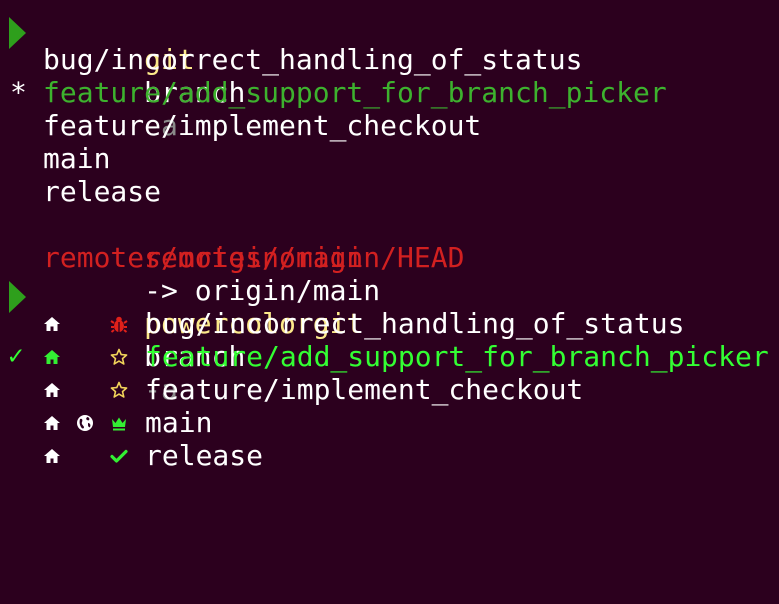 The image size is (779, 604). What do you see at coordinates (85, 423) in the screenshot?
I see `globe-icon` at bounding box center [85, 423].